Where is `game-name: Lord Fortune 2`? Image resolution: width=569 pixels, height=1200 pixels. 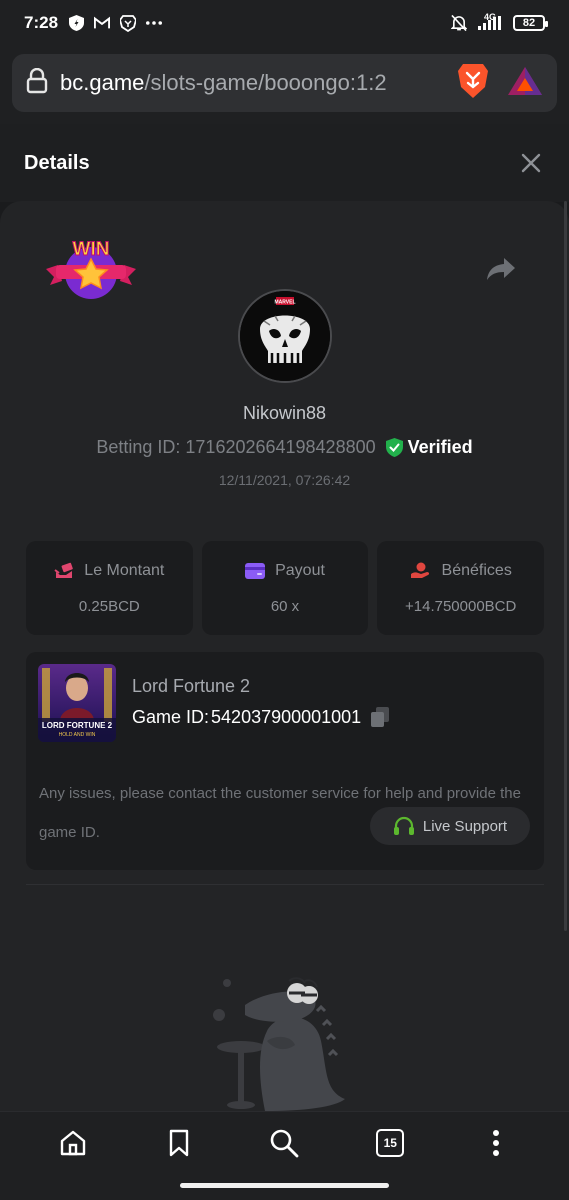 game-name: Lord Fortune 2 is located at coordinates (191, 686).